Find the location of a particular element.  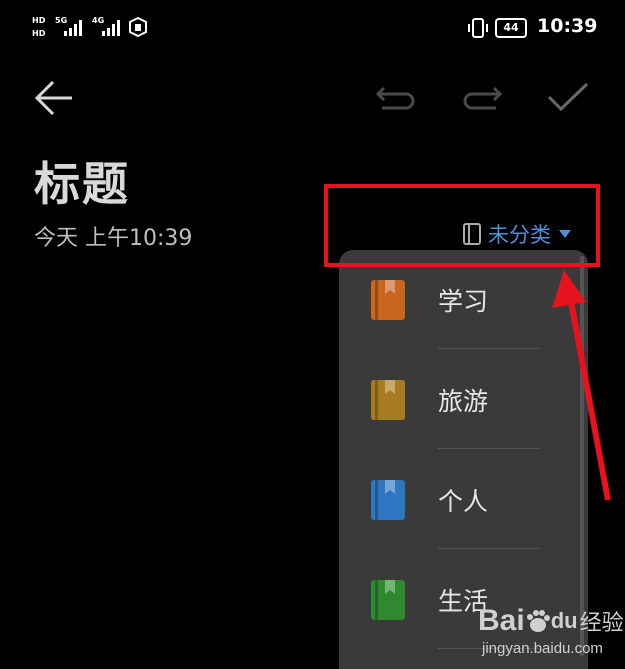

watermark-url: jingyan.baidu.com is located at coordinates (542, 648).